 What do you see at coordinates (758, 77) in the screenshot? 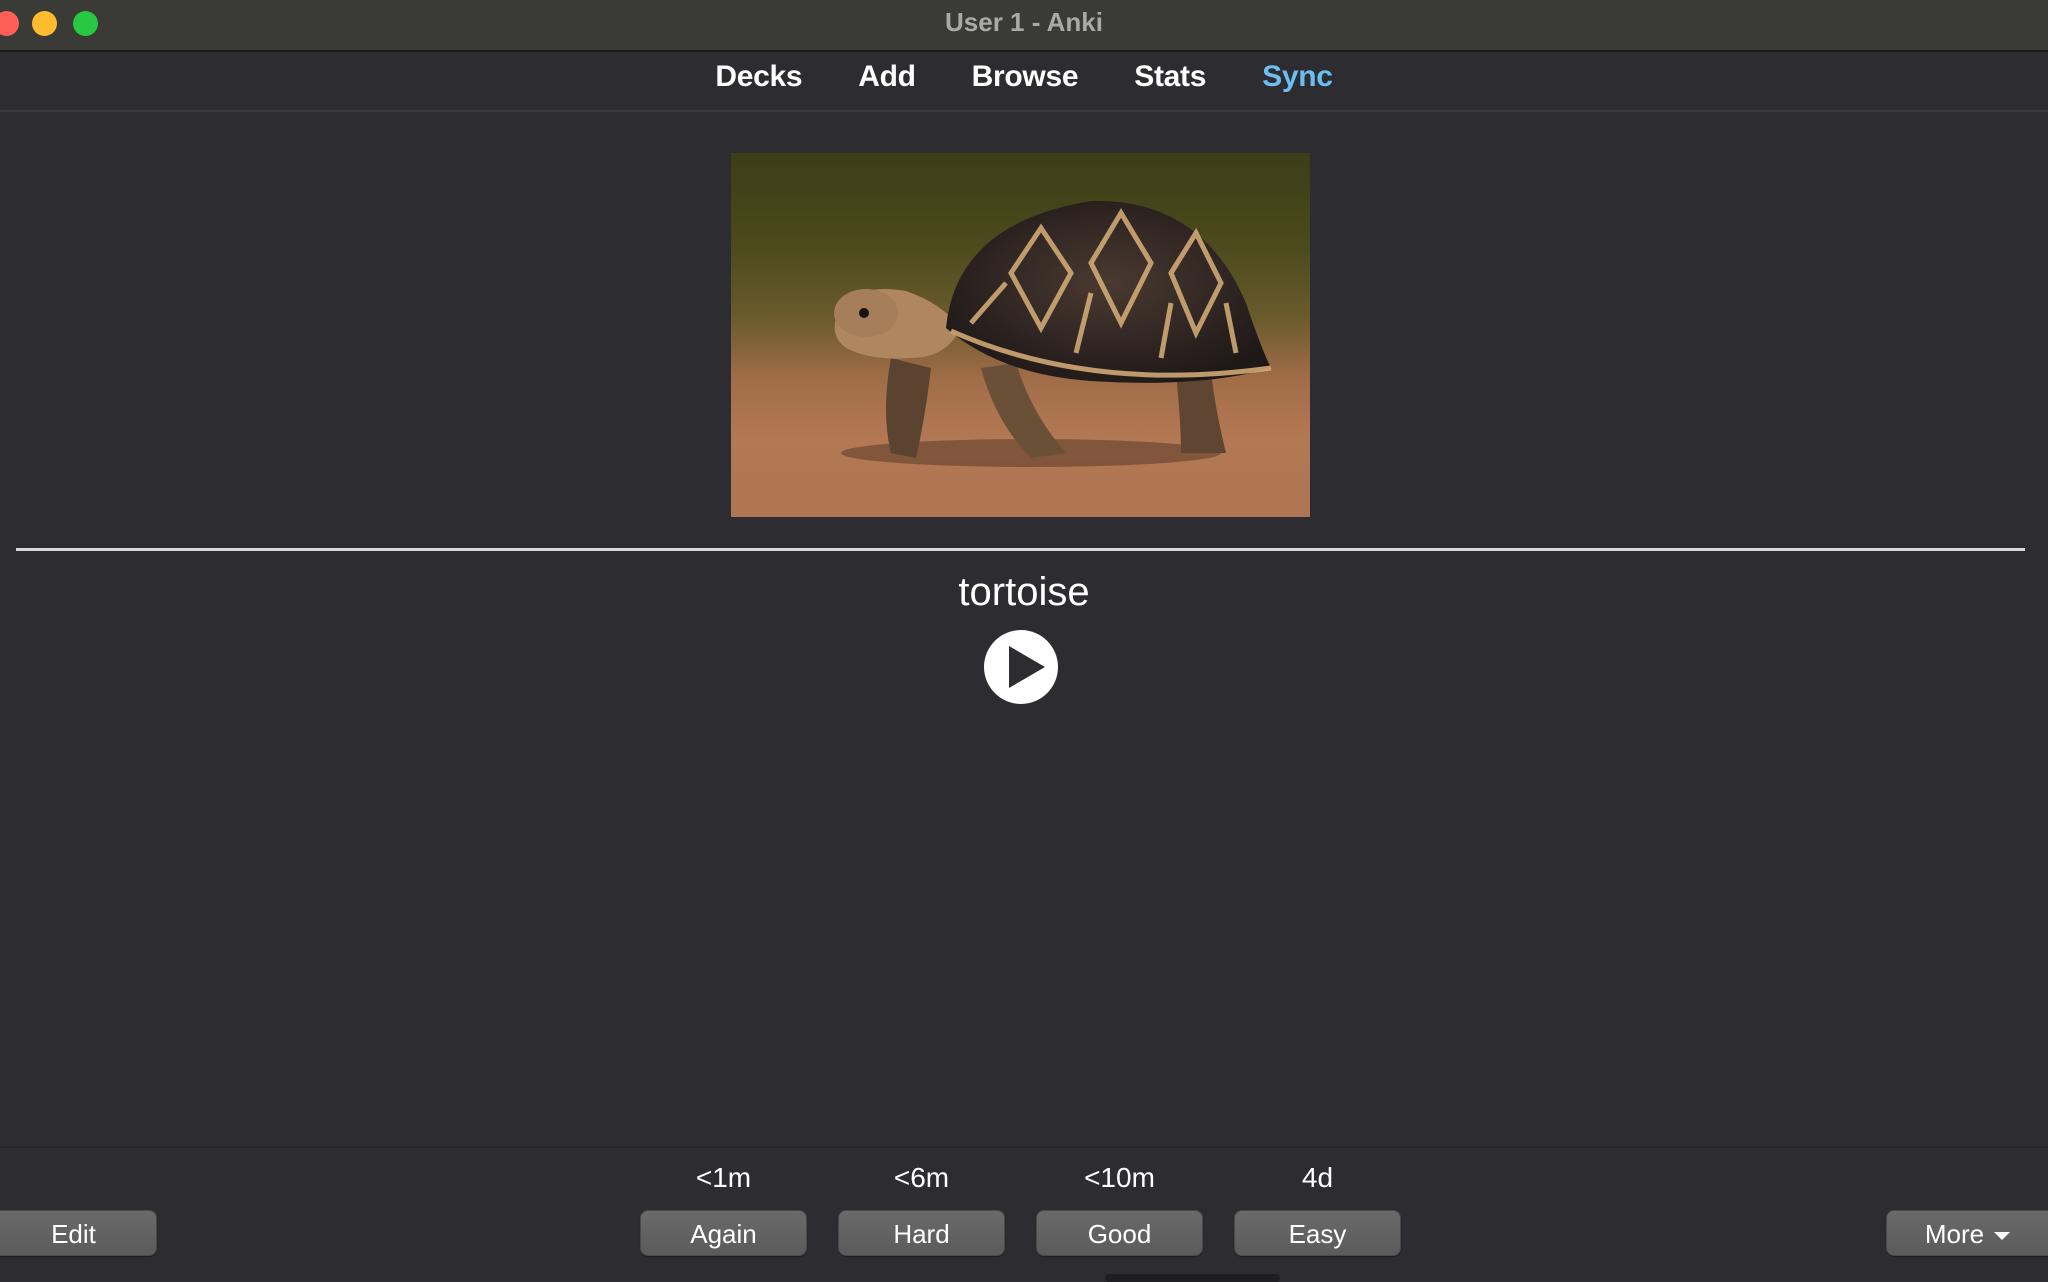
I see `toolbar-decks-link: Decks` at bounding box center [758, 77].